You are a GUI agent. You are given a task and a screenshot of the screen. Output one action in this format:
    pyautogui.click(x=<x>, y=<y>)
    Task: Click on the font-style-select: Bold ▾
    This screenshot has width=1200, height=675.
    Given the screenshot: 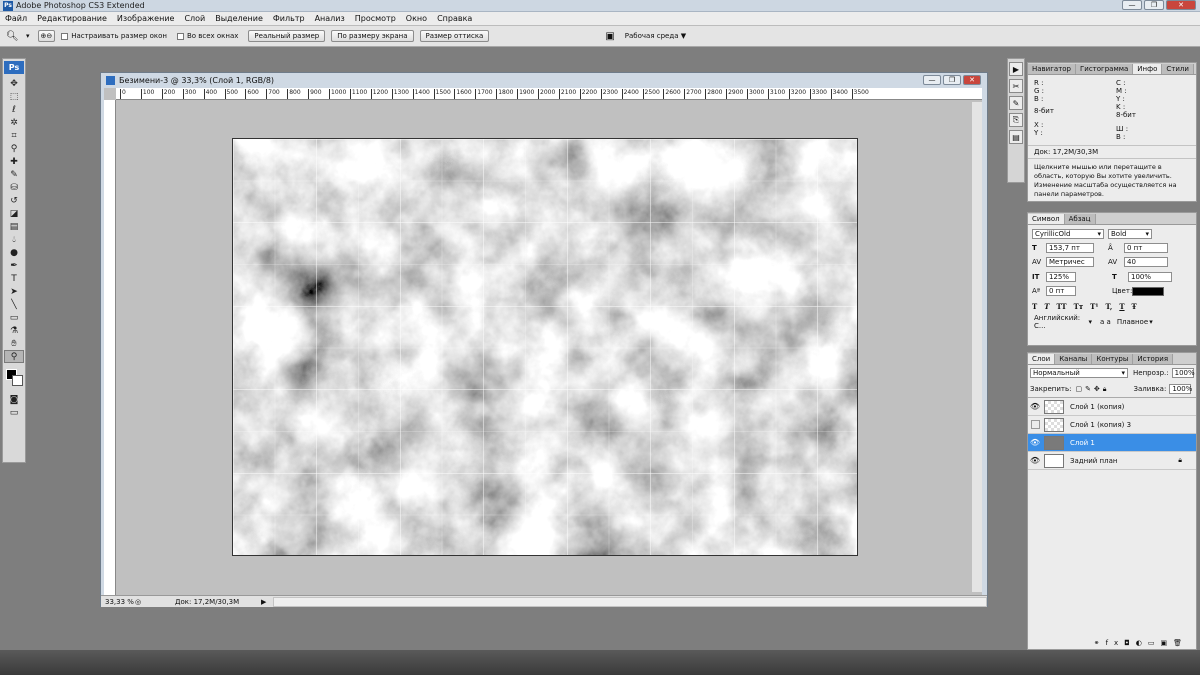 What is the action you would take?
    pyautogui.click(x=1130, y=234)
    